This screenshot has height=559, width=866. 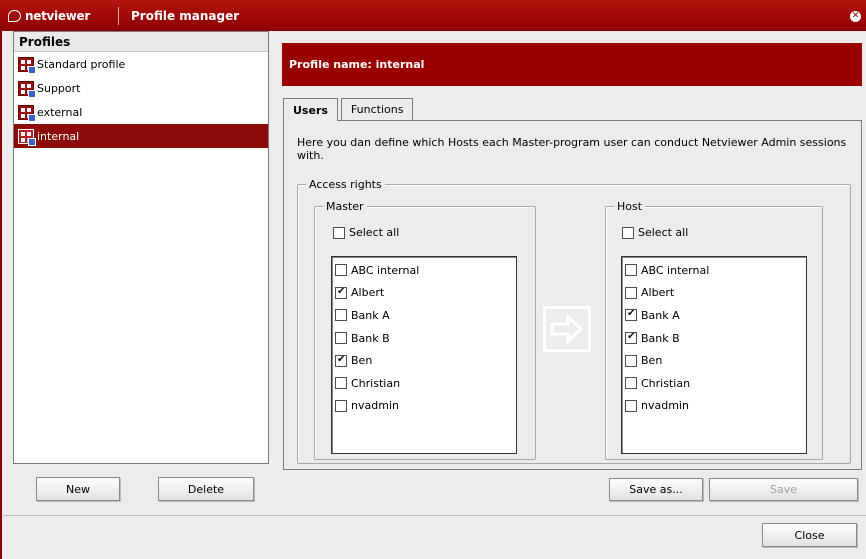 I want to click on brand-name: netviewer, so click(x=57, y=15).